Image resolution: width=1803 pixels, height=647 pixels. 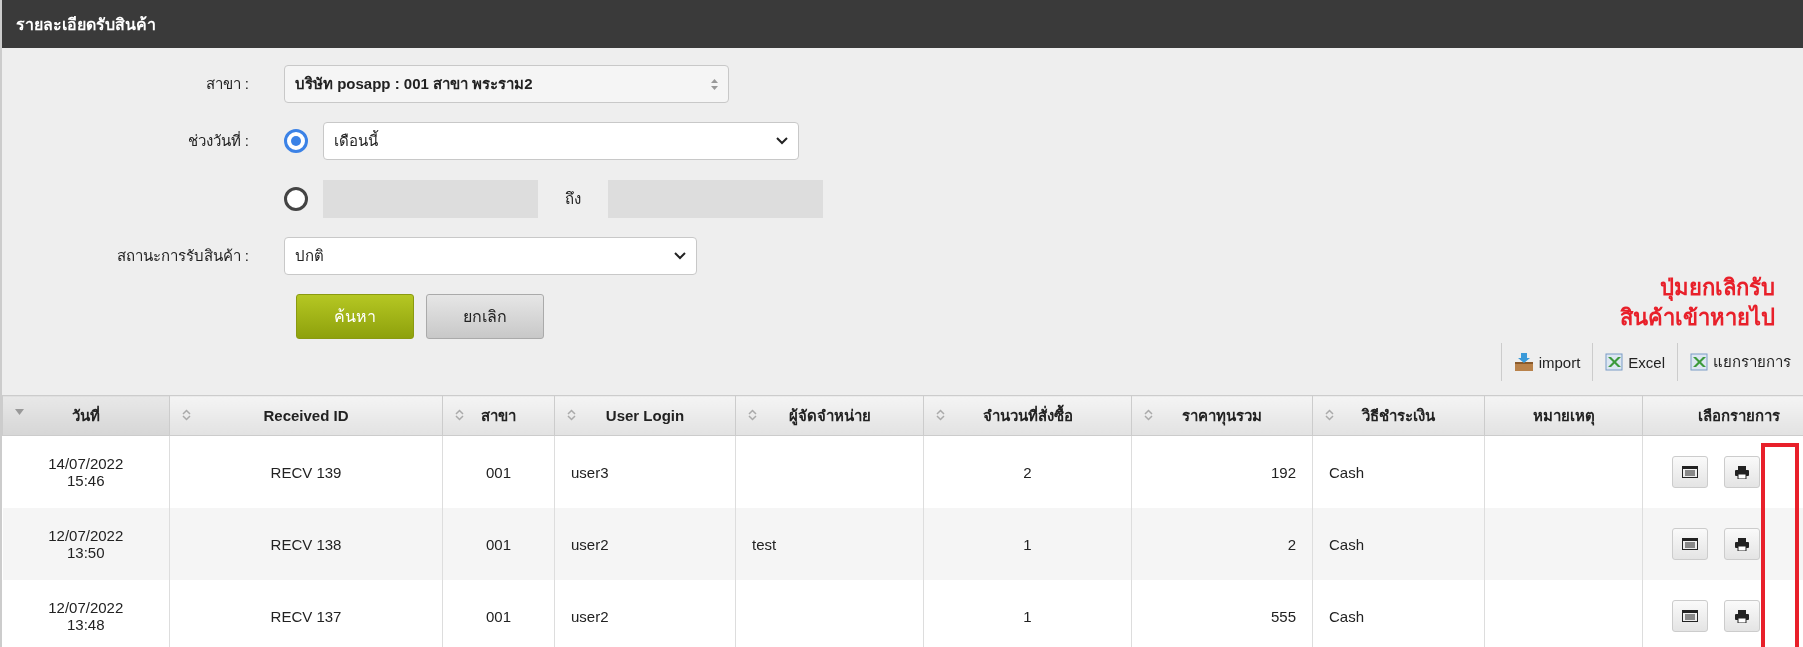 I want to click on export-button: แยกรายการ, so click(x=1740, y=362).